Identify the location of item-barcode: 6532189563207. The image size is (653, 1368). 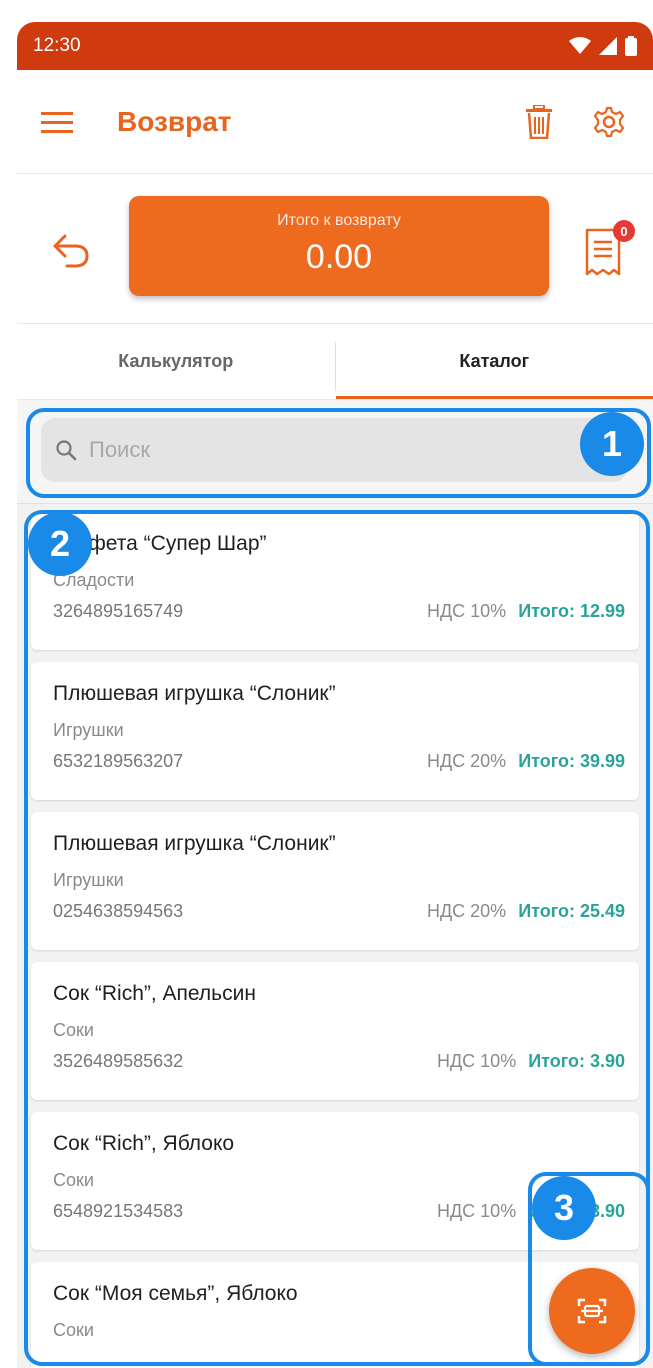
(118, 761).